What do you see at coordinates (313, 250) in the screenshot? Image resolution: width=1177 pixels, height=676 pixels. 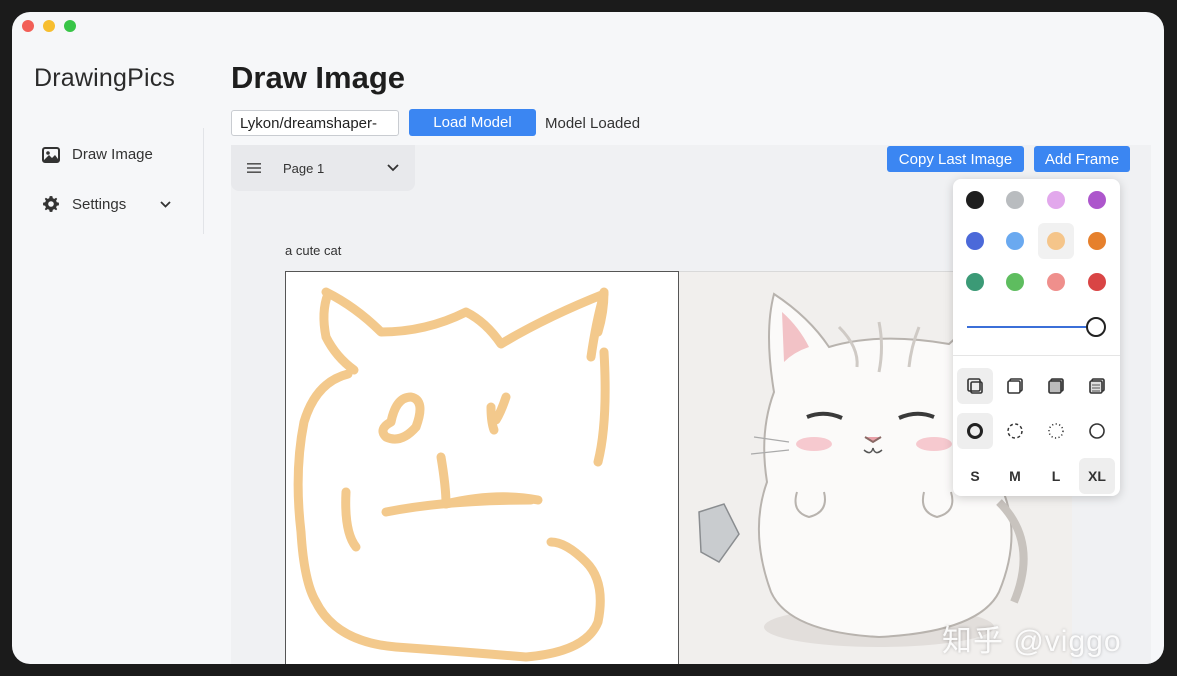 I see `prompt-text: a cute cat` at bounding box center [313, 250].